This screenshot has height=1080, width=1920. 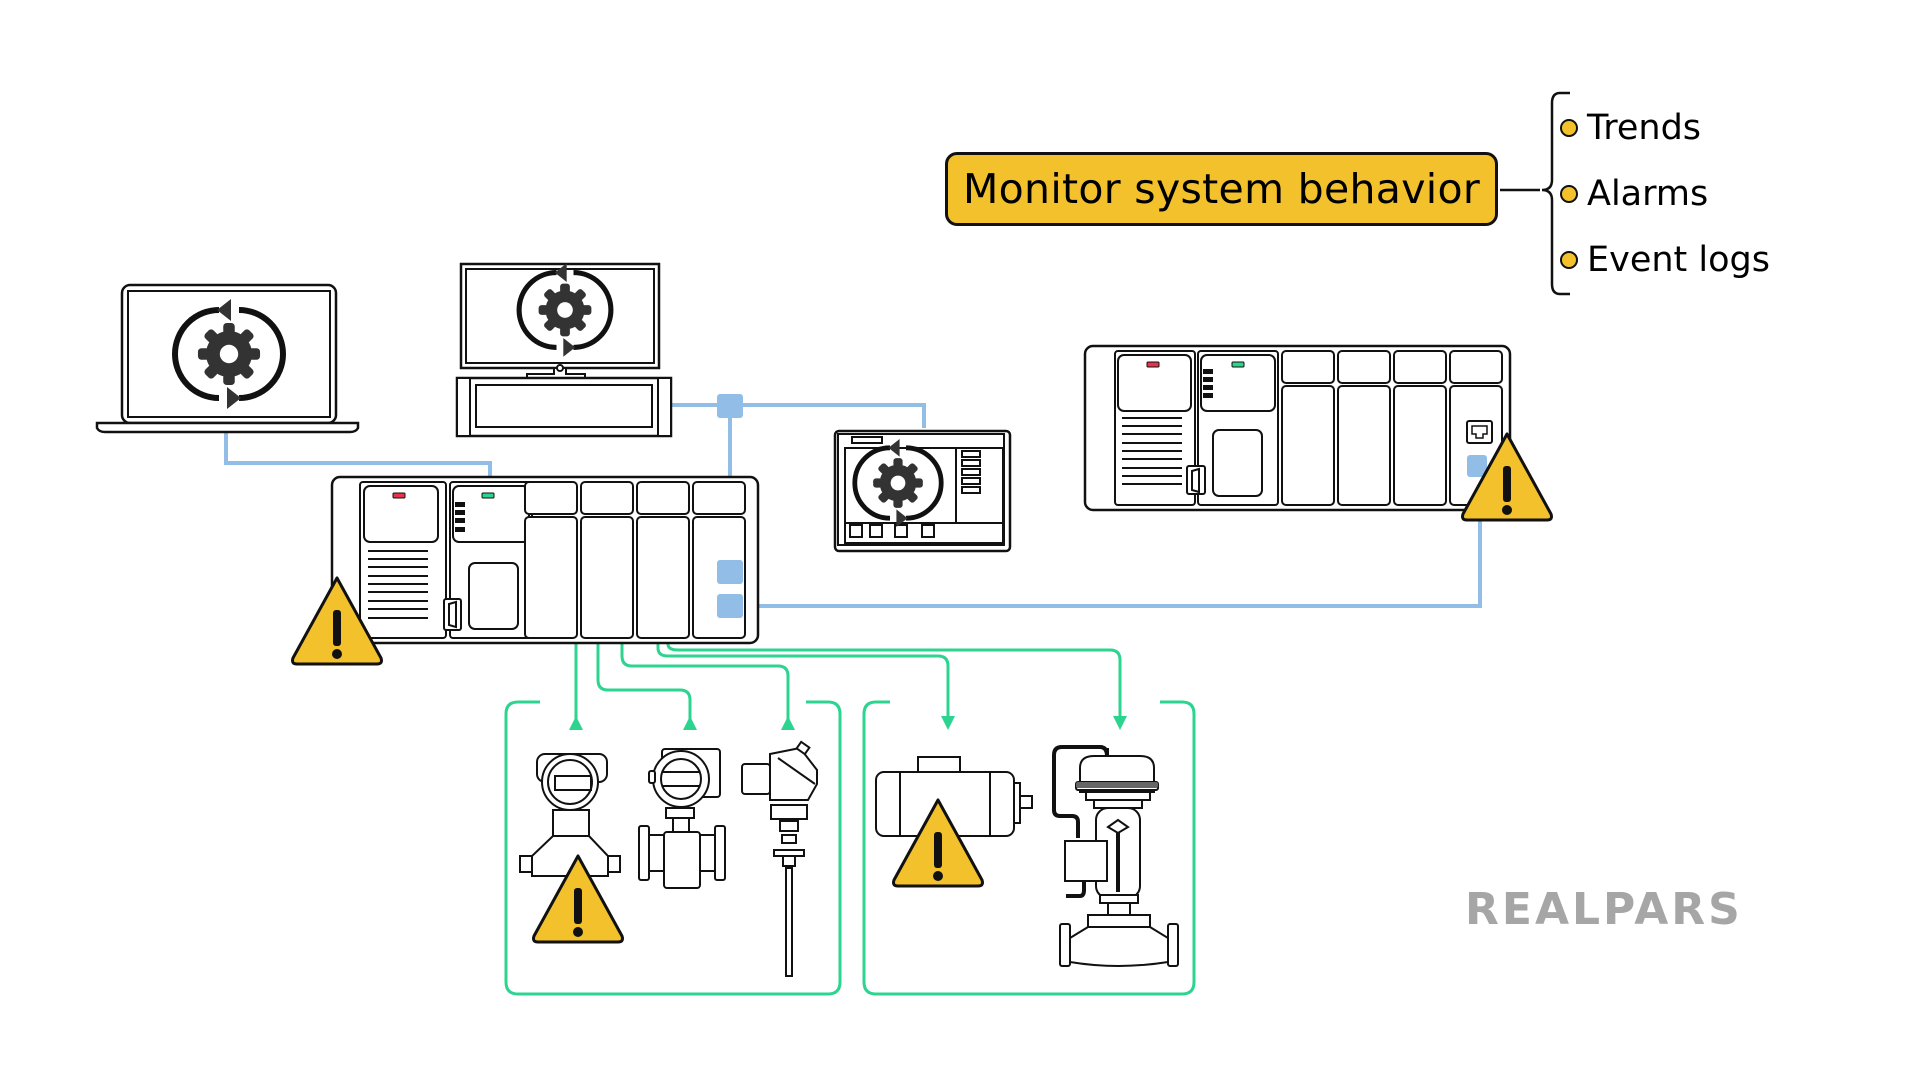 What do you see at coordinates (1648, 194) in the screenshot?
I see `list-item-label: Alarms` at bounding box center [1648, 194].